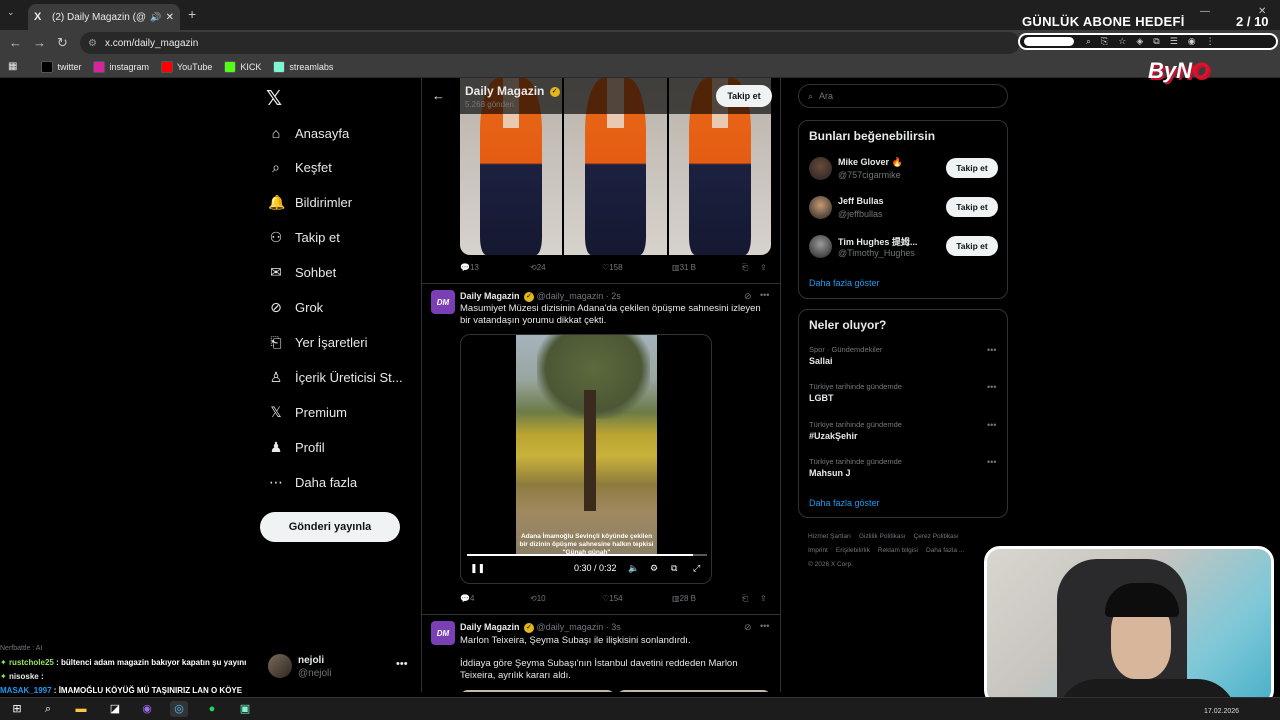 The width and height of the screenshot is (1280, 720). What do you see at coordinates (818, 550) in the screenshot?
I see `footer-link: Imprint` at bounding box center [818, 550].